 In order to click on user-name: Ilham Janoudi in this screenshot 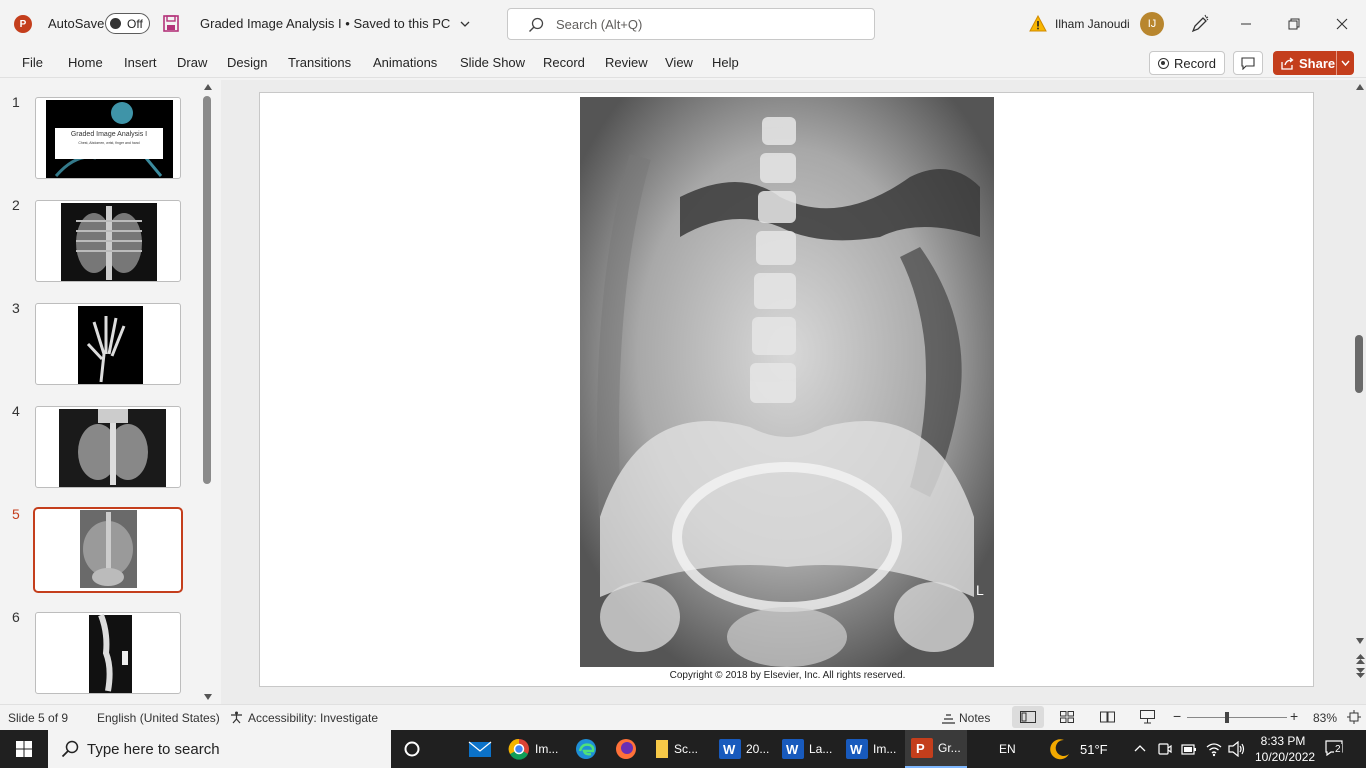, I will do `click(1092, 24)`.